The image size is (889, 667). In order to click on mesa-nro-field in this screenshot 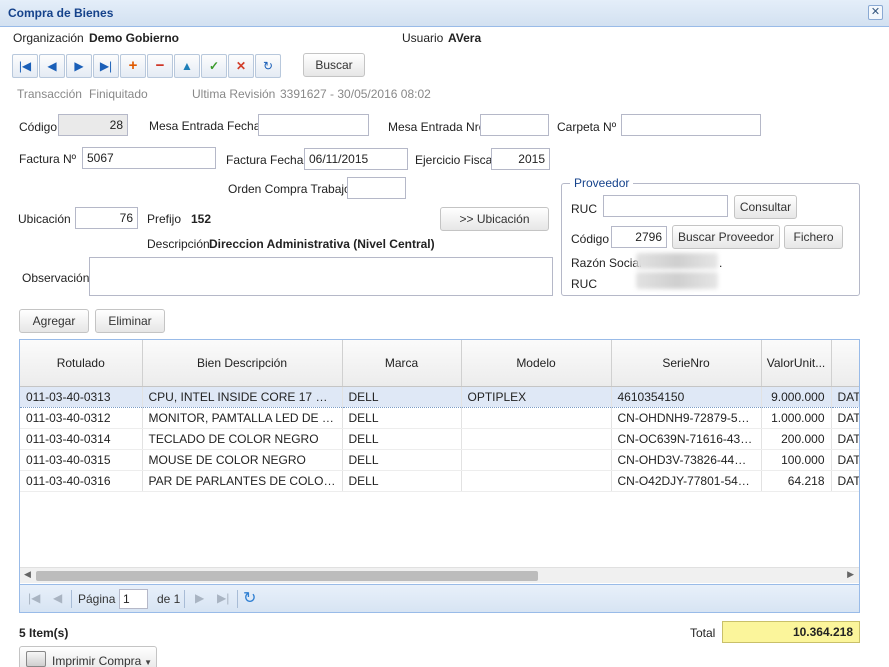, I will do `click(514, 125)`.